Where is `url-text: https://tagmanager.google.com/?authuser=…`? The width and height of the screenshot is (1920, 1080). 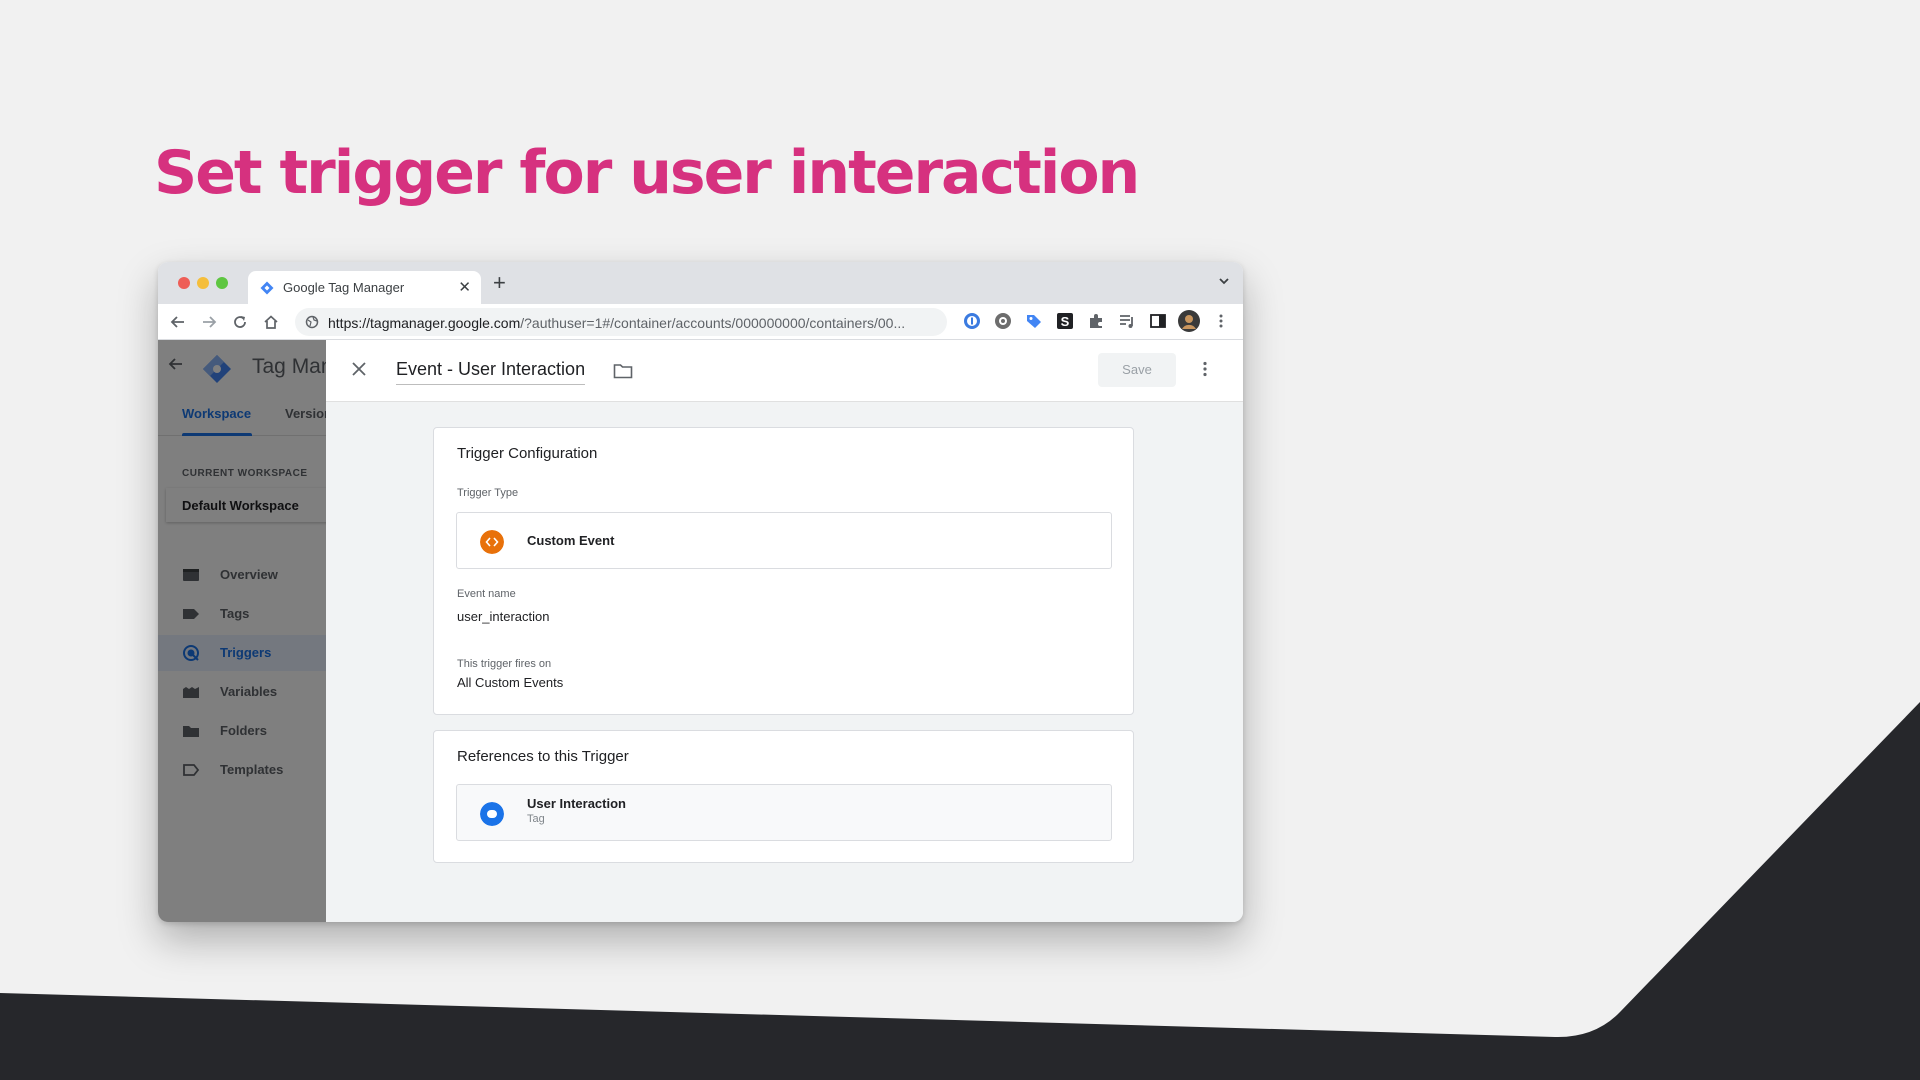
url-text: https://tagmanager.google.com/?authuser=… is located at coordinates (617, 323).